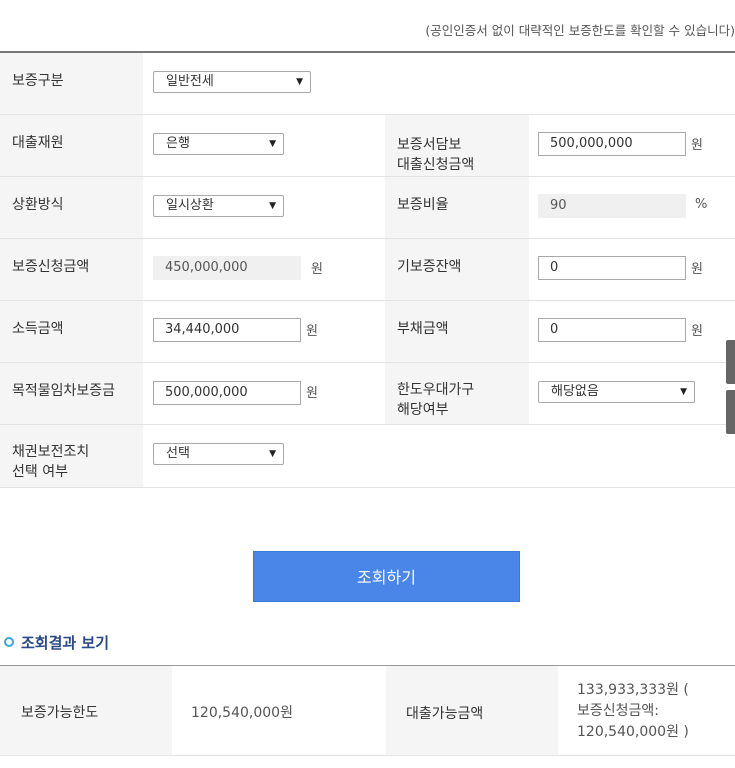 This screenshot has height=768, width=735. I want to click on label-cell: 채권보전조치선택 여부, so click(71, 456).